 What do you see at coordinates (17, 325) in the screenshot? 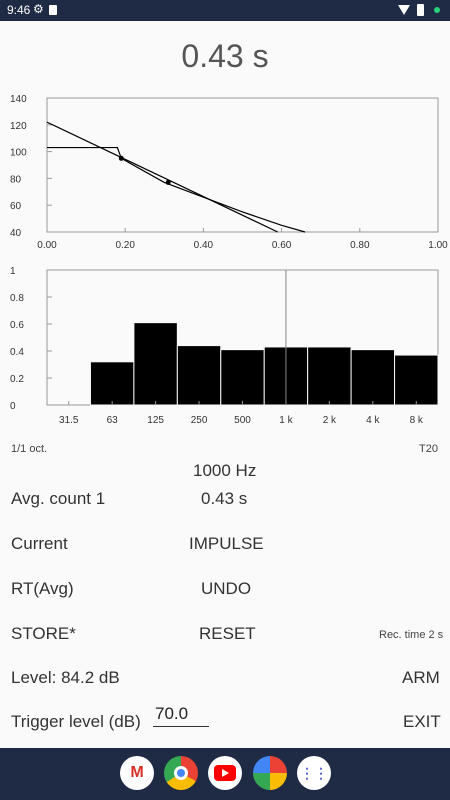
I see `spectrum-y-tick-label: 0.6` at bounding box center [17, 325].